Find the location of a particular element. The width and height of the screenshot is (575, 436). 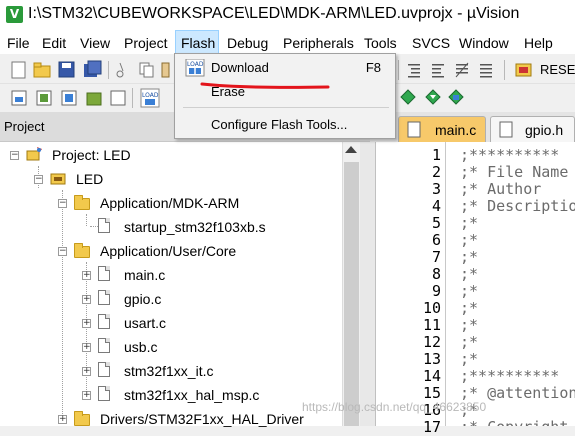

line-number: 14 is located at coordinates (431, 376).